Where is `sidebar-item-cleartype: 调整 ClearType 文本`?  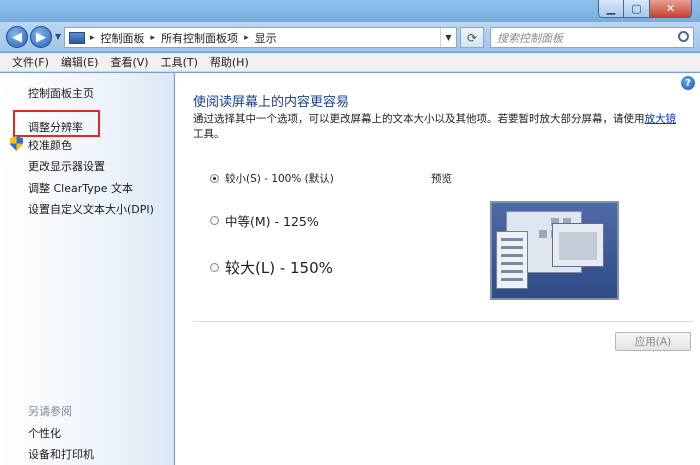
sidebar-item-cleartype: 调整 ClearType 文本 is located at coordinates (80, 188).